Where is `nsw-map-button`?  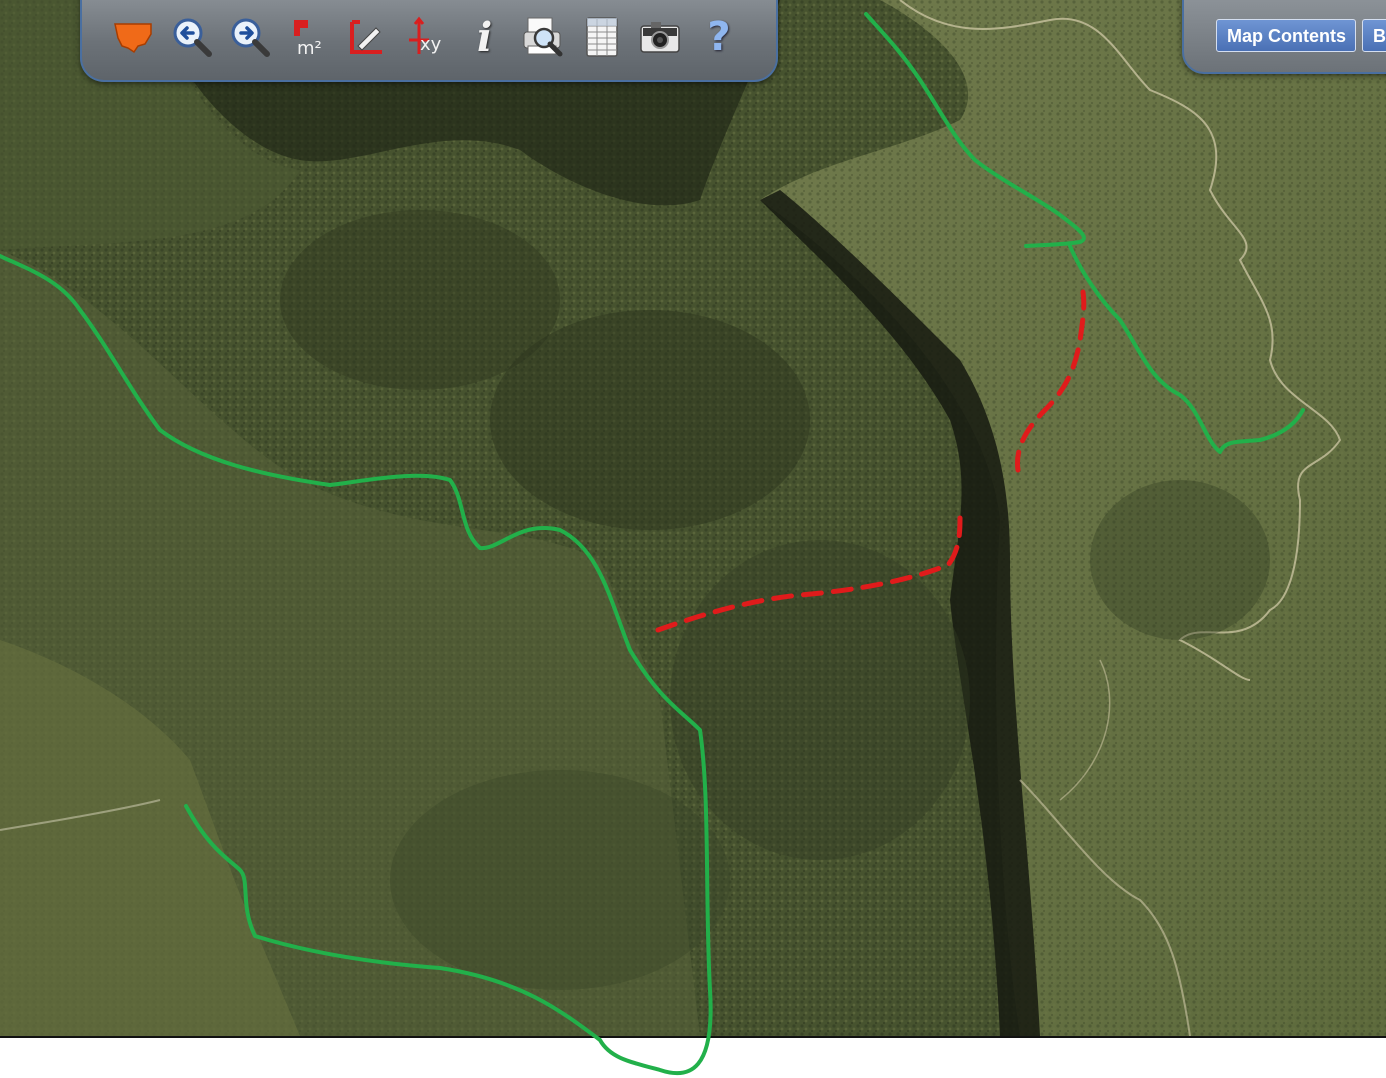
nsw-map-button is located at coordinates (133, 37).